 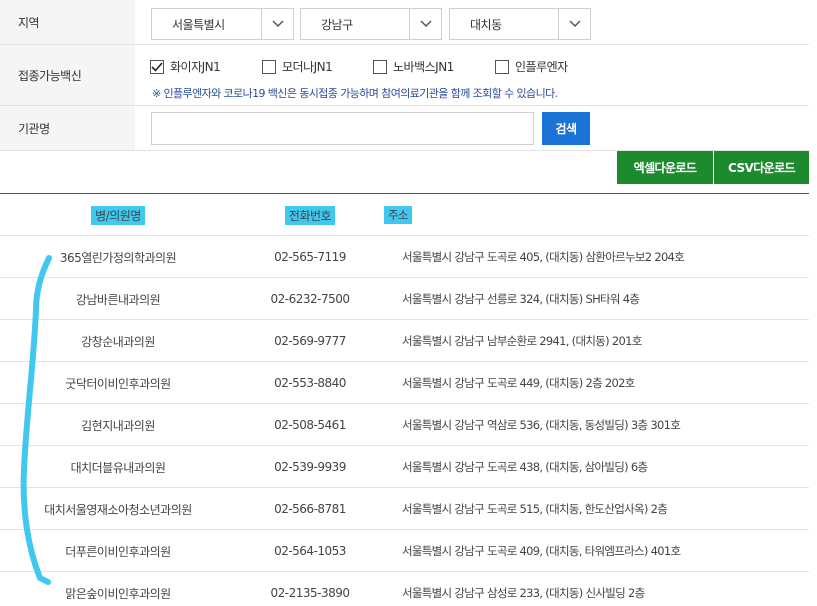 I want to click on clinic-phone: 02-539-9939, so click(x=310, y=467).